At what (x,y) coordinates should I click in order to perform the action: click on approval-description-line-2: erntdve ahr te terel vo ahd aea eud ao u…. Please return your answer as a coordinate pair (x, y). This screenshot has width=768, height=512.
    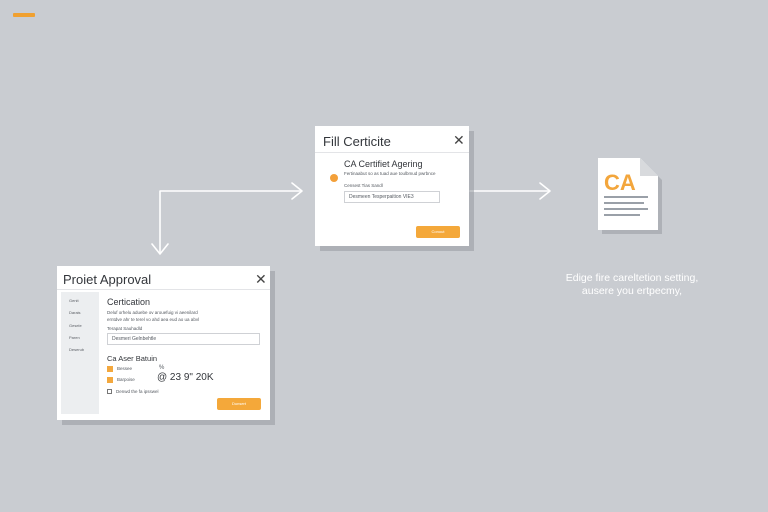
    Looking at the image, I should click on (153, 319).